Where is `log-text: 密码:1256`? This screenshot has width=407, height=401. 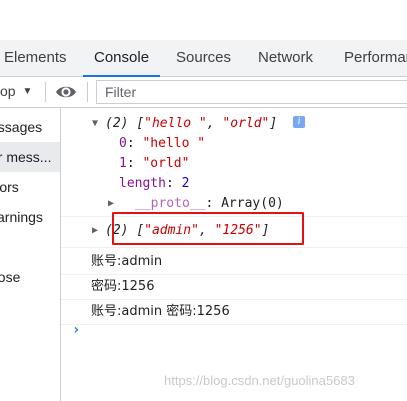 log-text: 密码:1256 is located at coordinates (123, 286).